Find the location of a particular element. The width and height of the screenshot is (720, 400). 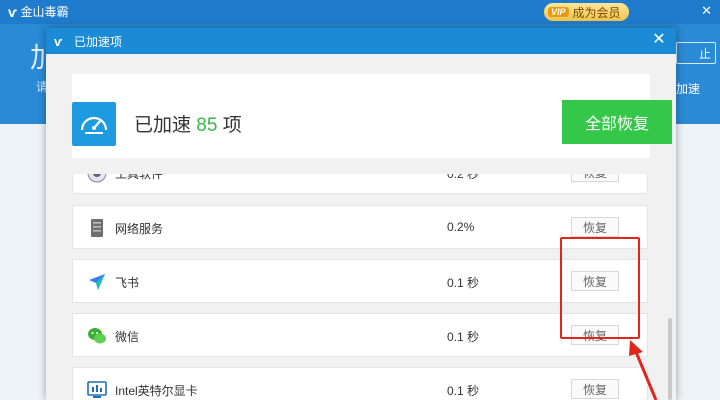

item-name: 网络服务 is located at coordinates (139, 229).